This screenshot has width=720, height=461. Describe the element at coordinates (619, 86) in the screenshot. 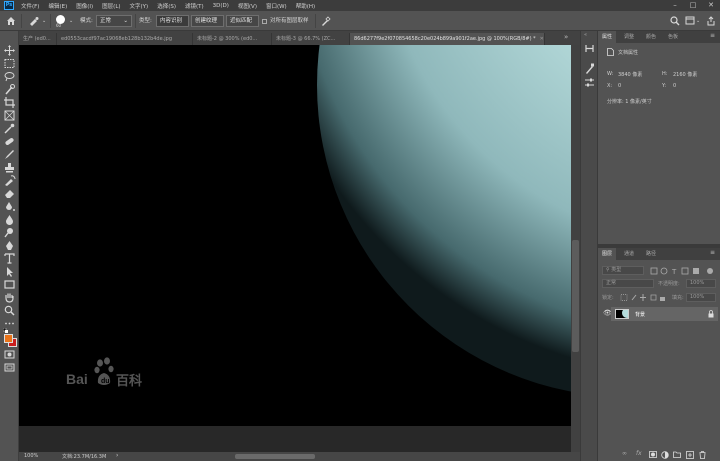

I see `x-value: 0` at that location.